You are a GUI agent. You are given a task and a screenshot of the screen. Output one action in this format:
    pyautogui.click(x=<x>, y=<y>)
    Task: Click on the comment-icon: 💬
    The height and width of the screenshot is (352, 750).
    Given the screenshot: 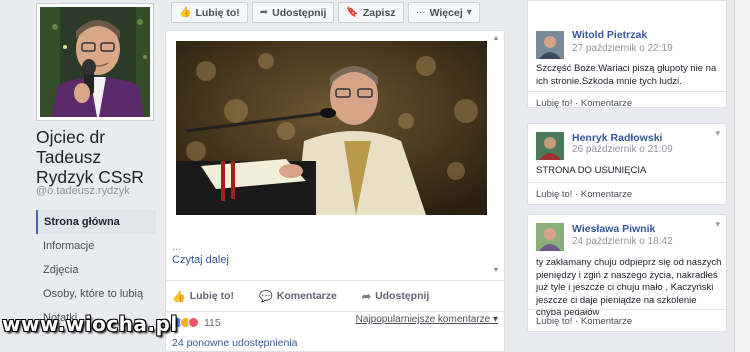 What is the action you would take?
    pyautogui.click(x=266, y=296)
    